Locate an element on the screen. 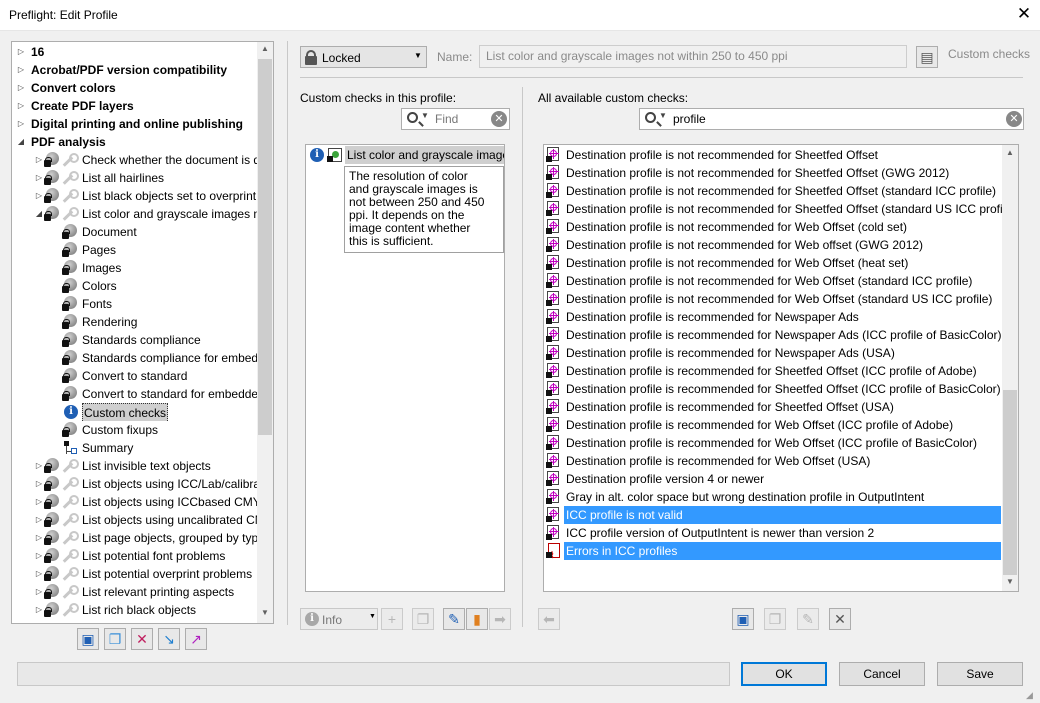 The height and width of the screenshot is (703, 1040). tree-item: ▷ List page objects, grouped by type is located at coordinates (135, 538).